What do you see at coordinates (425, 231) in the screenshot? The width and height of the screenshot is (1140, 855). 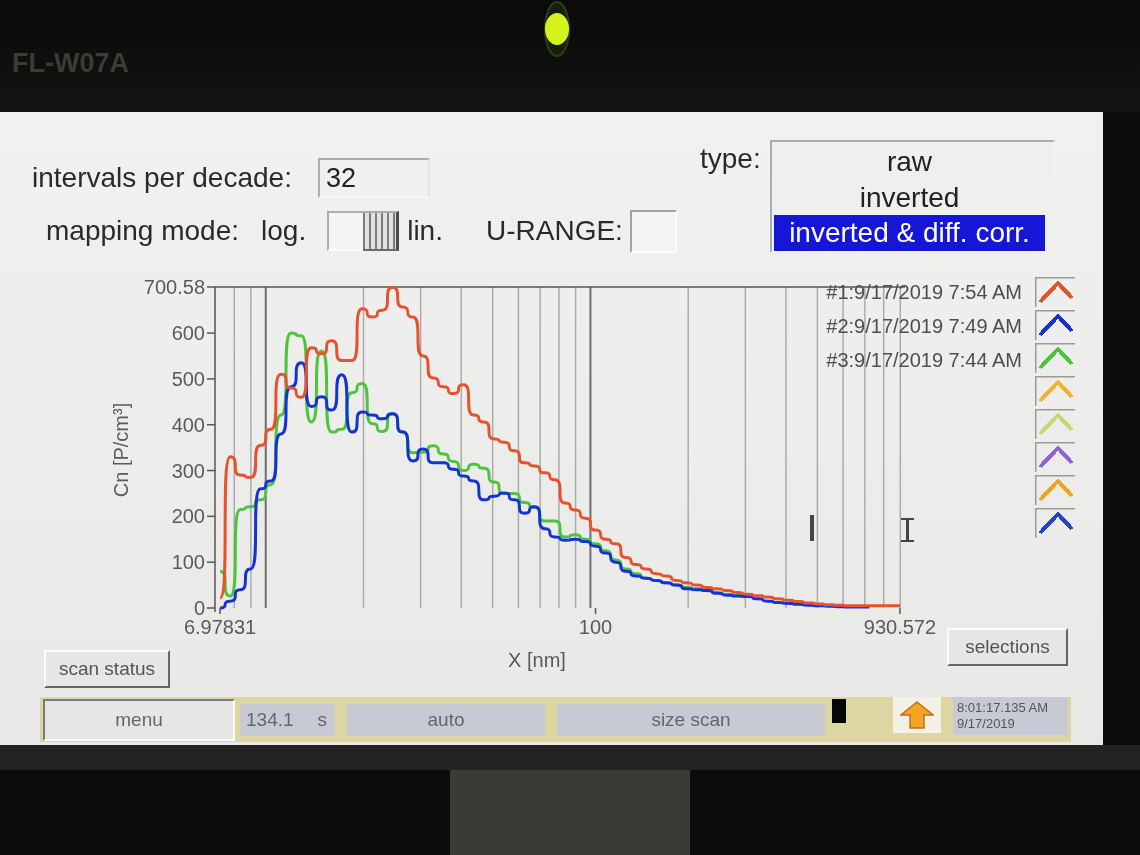 I see `mode-option-label: lin.` at bounding box center [425, 231].